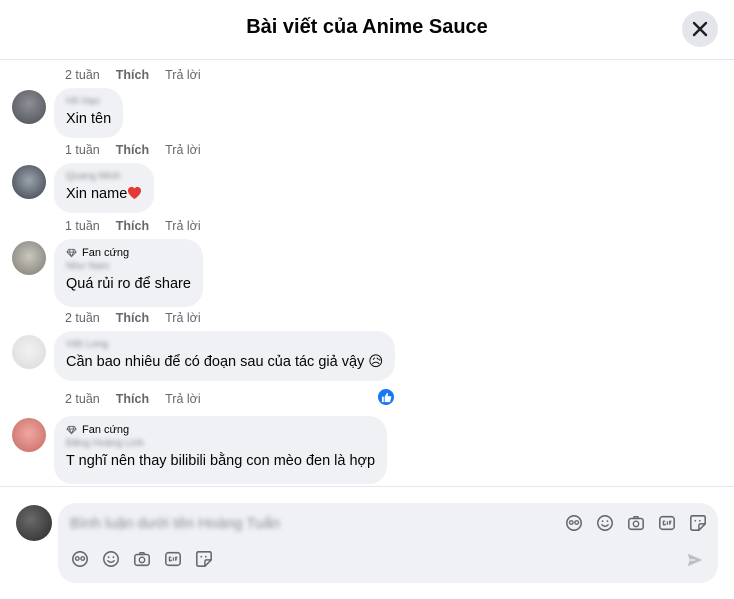 The height and width of the screenshot is (599, 734). I want to click on commenter-name: Quang Minh, so click(104, 177).